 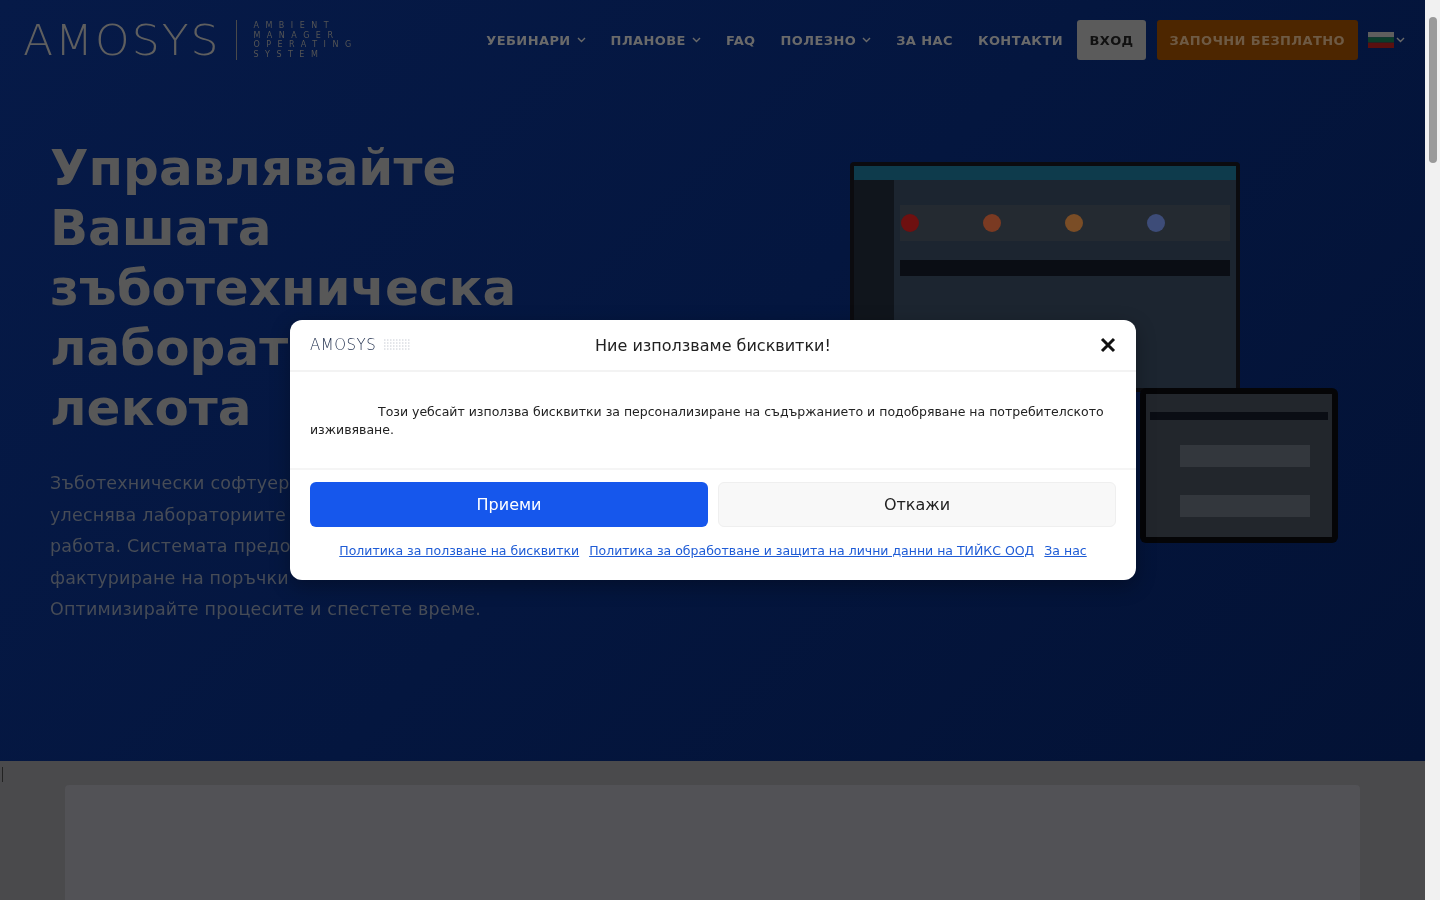 What do you see at coordinates (1381, 40) in the screenshot?
I see `flag-icon` at bounding box center [1381, 40].